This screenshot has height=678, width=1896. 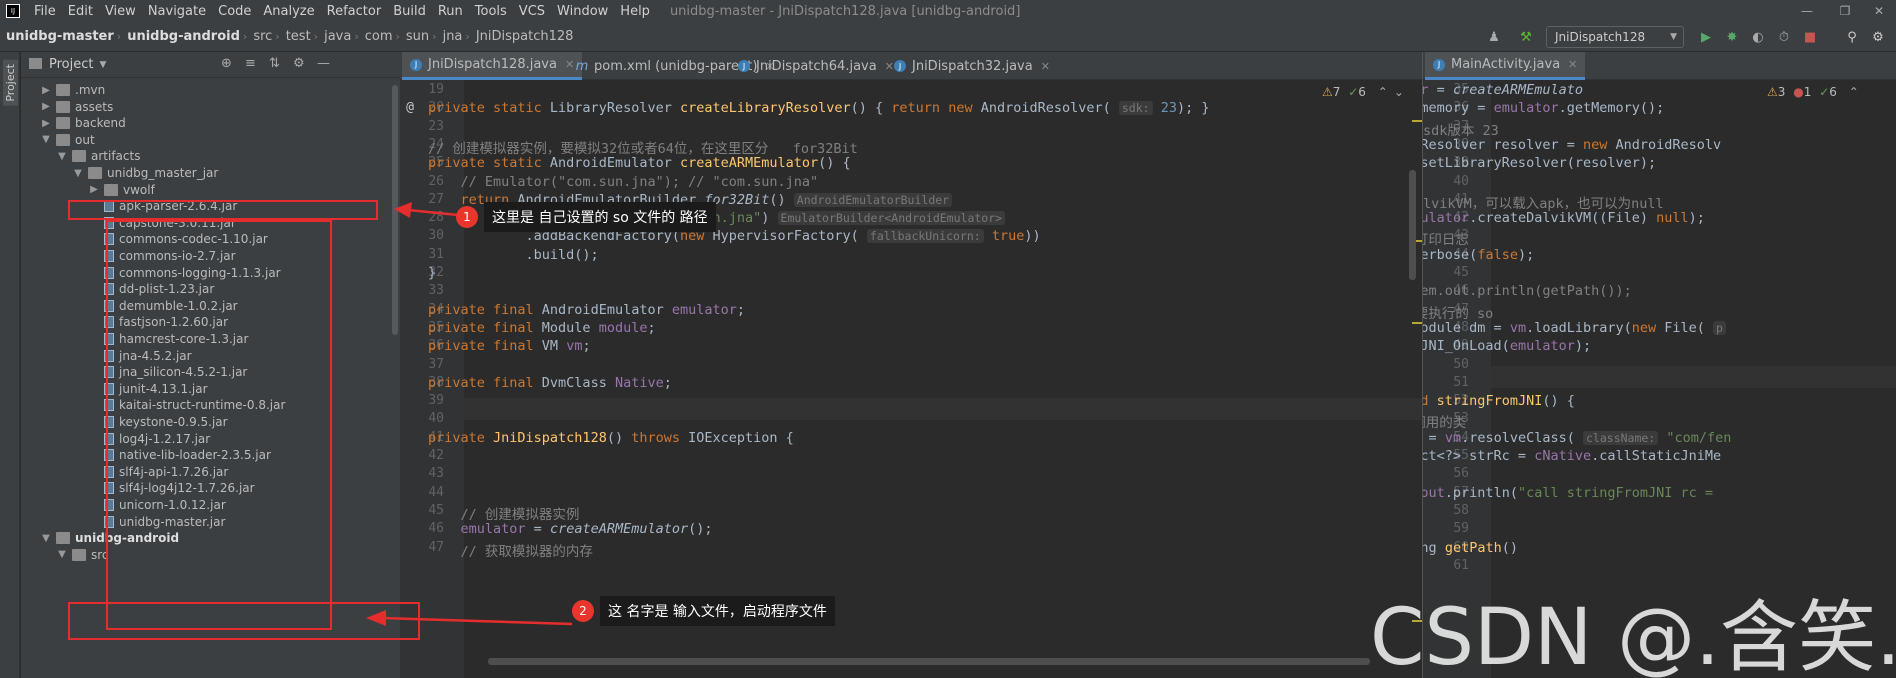 What do you see at coordinates (45, 11) in the screenshot?
I see `menu-item-file: File` at bounding box center [45, 11].